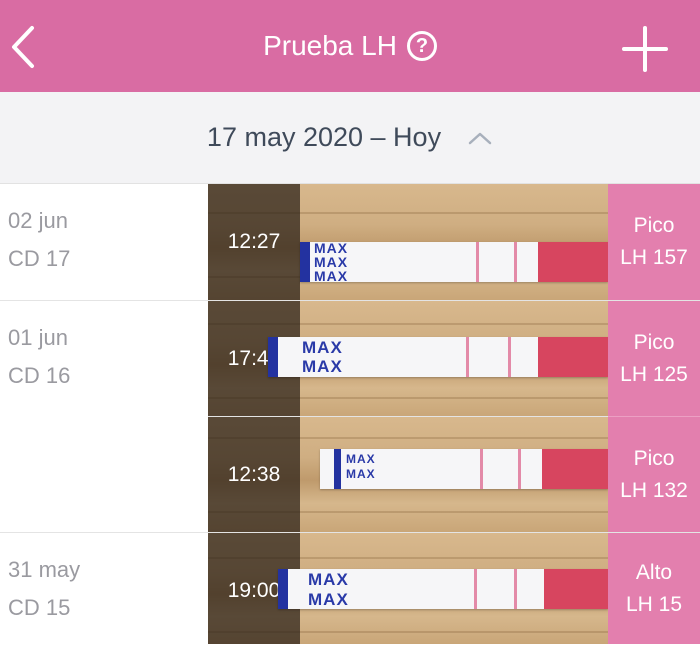 Image resolution: width=700 pixels, height=649 pixels. Describe the element at coordinates (38, 337) in the screenshot. I see `entry-day: 01 jun` at that location.